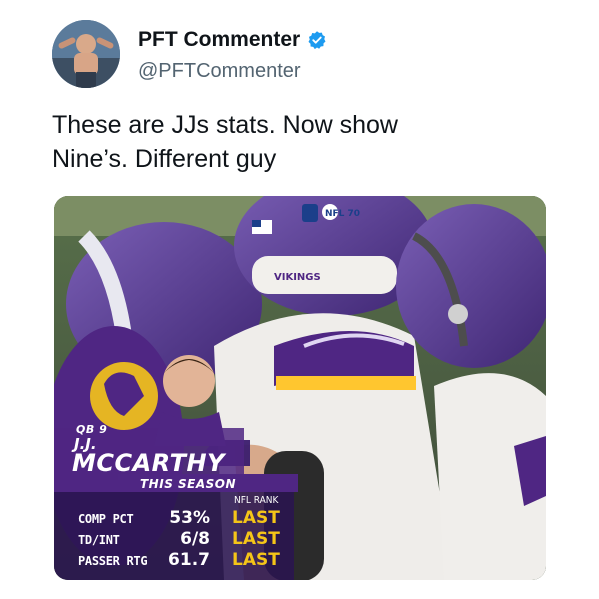  Describe the element at coordinates (189, 518) in the screenshot. I see `stat-value: 53%` at that location.